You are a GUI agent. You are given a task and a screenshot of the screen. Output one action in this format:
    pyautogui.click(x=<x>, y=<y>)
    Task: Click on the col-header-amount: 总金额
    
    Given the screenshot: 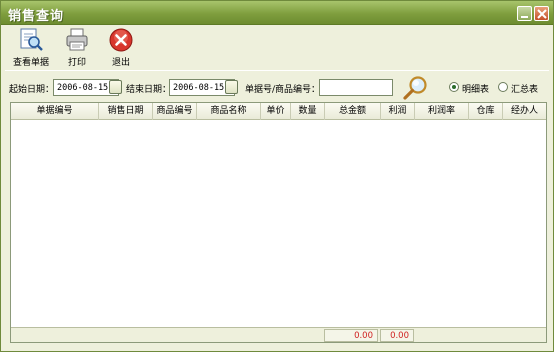 What is the action you would take?
    pyautogui.click(x=353, y=111)
    